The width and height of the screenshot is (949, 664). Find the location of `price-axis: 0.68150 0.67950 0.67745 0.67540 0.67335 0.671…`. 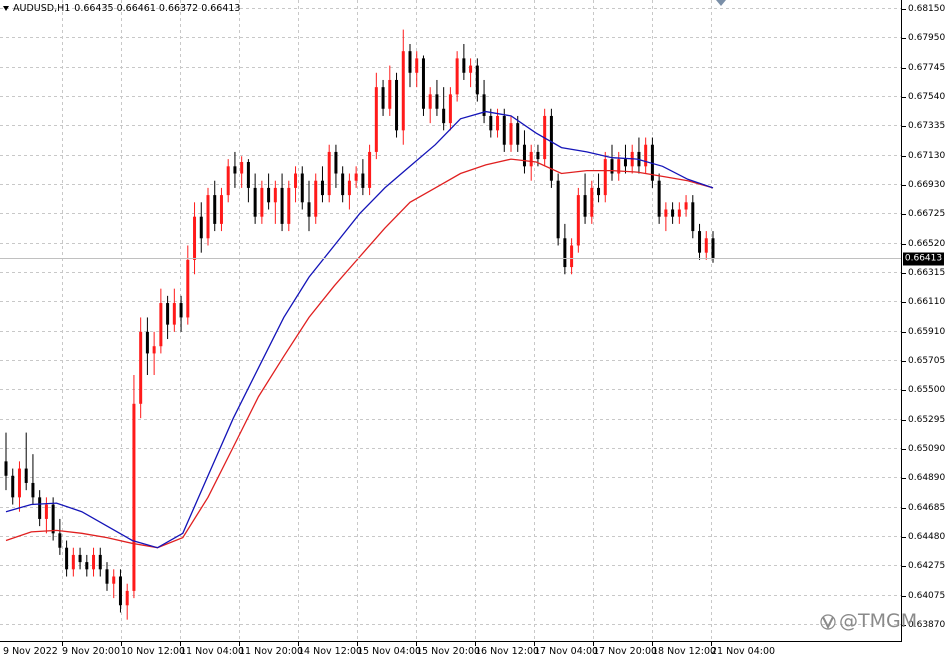

price-axis: 0.68150 0.67950 0.67745 0.67540 0.67335 0.671… is located at coordinates (925, 320).